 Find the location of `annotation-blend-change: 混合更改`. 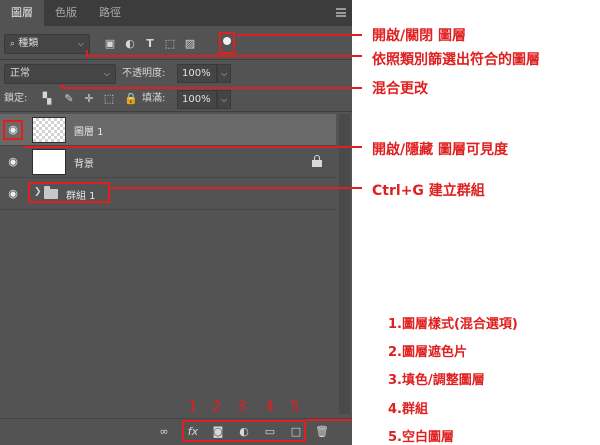

annotation-blend-change: 混合更改 is located at coordinates (400, 89).